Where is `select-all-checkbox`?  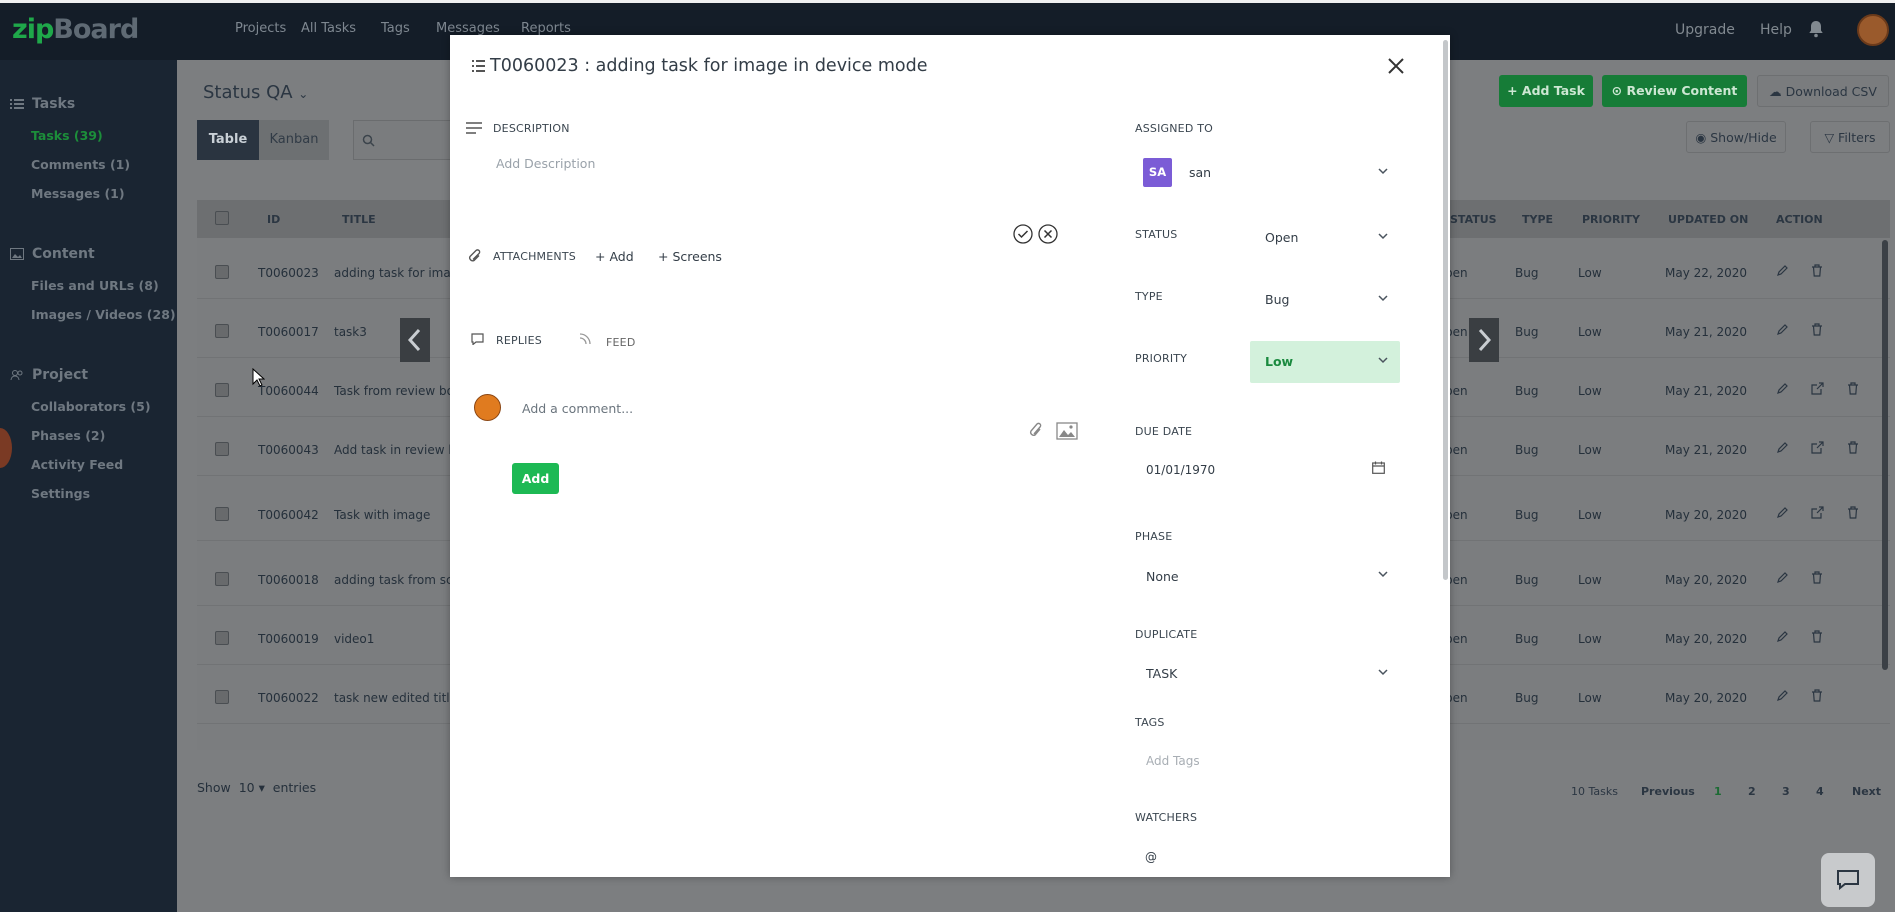
select-all-checkbox is located at coordinates (222, 218).